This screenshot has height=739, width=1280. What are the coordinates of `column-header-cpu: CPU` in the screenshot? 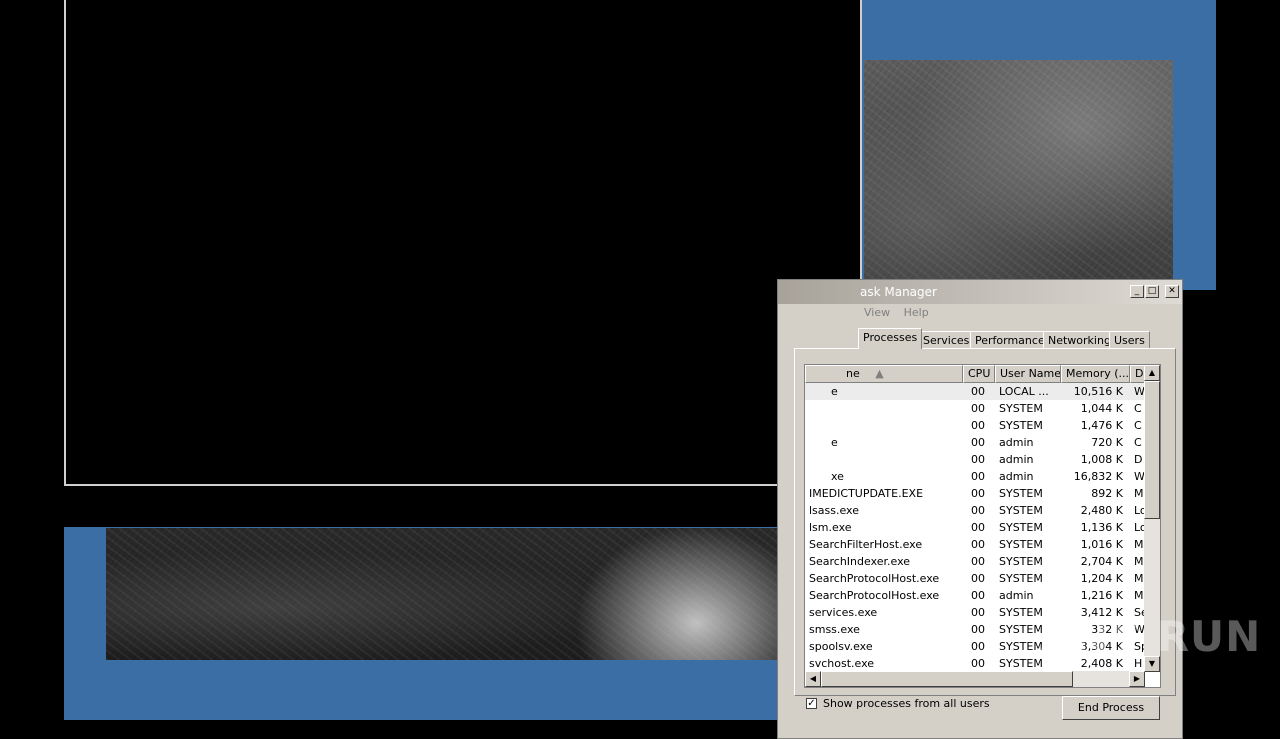 It's located at (979, 374).